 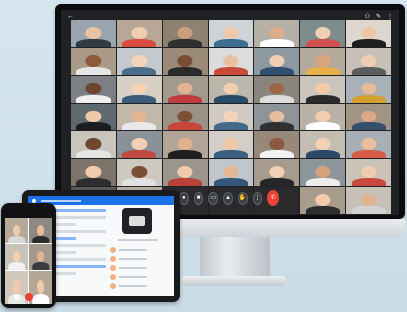 I want to click on captions-button: ▭, so click(x=213, y=198).